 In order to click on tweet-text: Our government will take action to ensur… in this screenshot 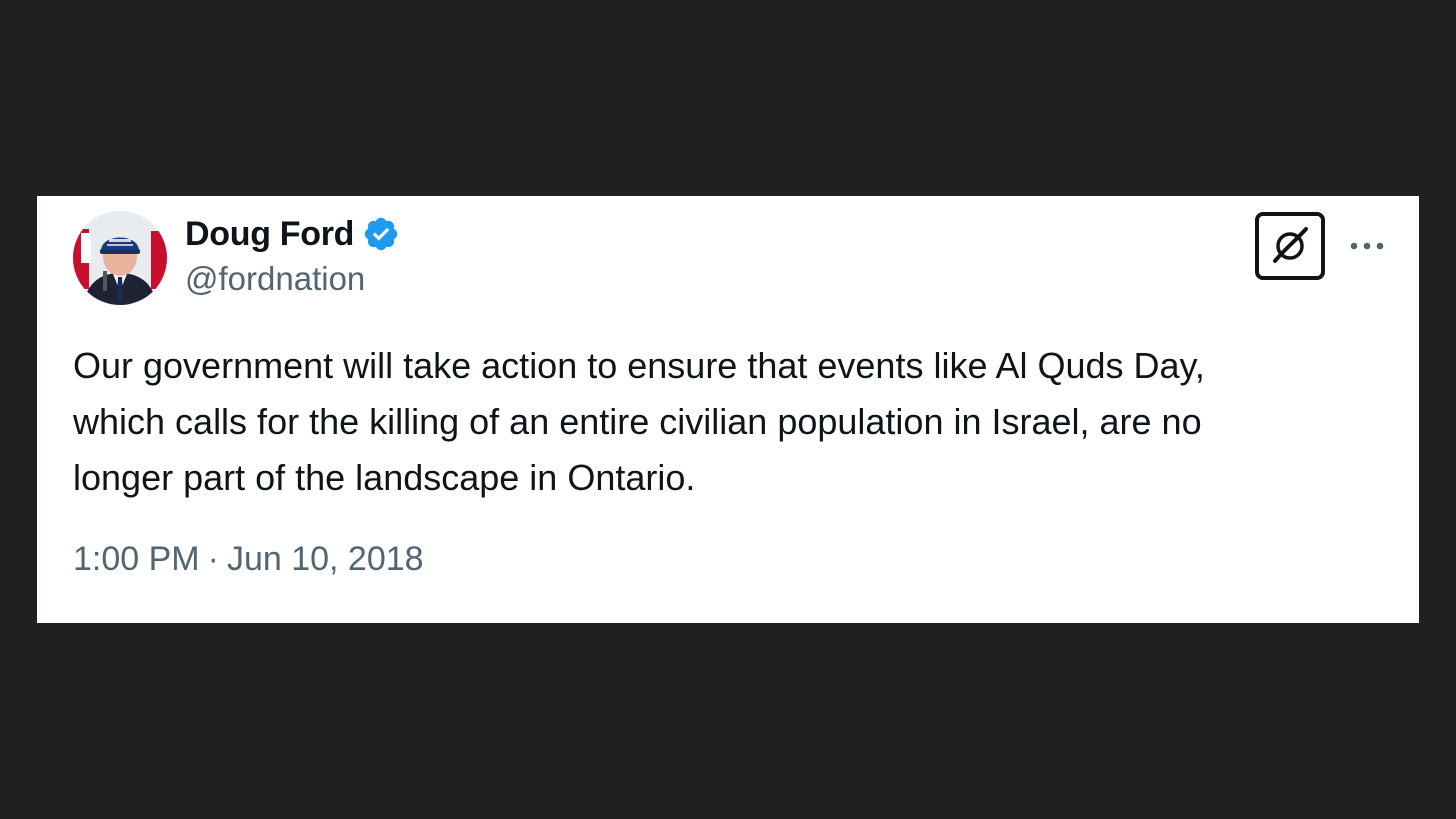, I will do `click(639, 421)`.